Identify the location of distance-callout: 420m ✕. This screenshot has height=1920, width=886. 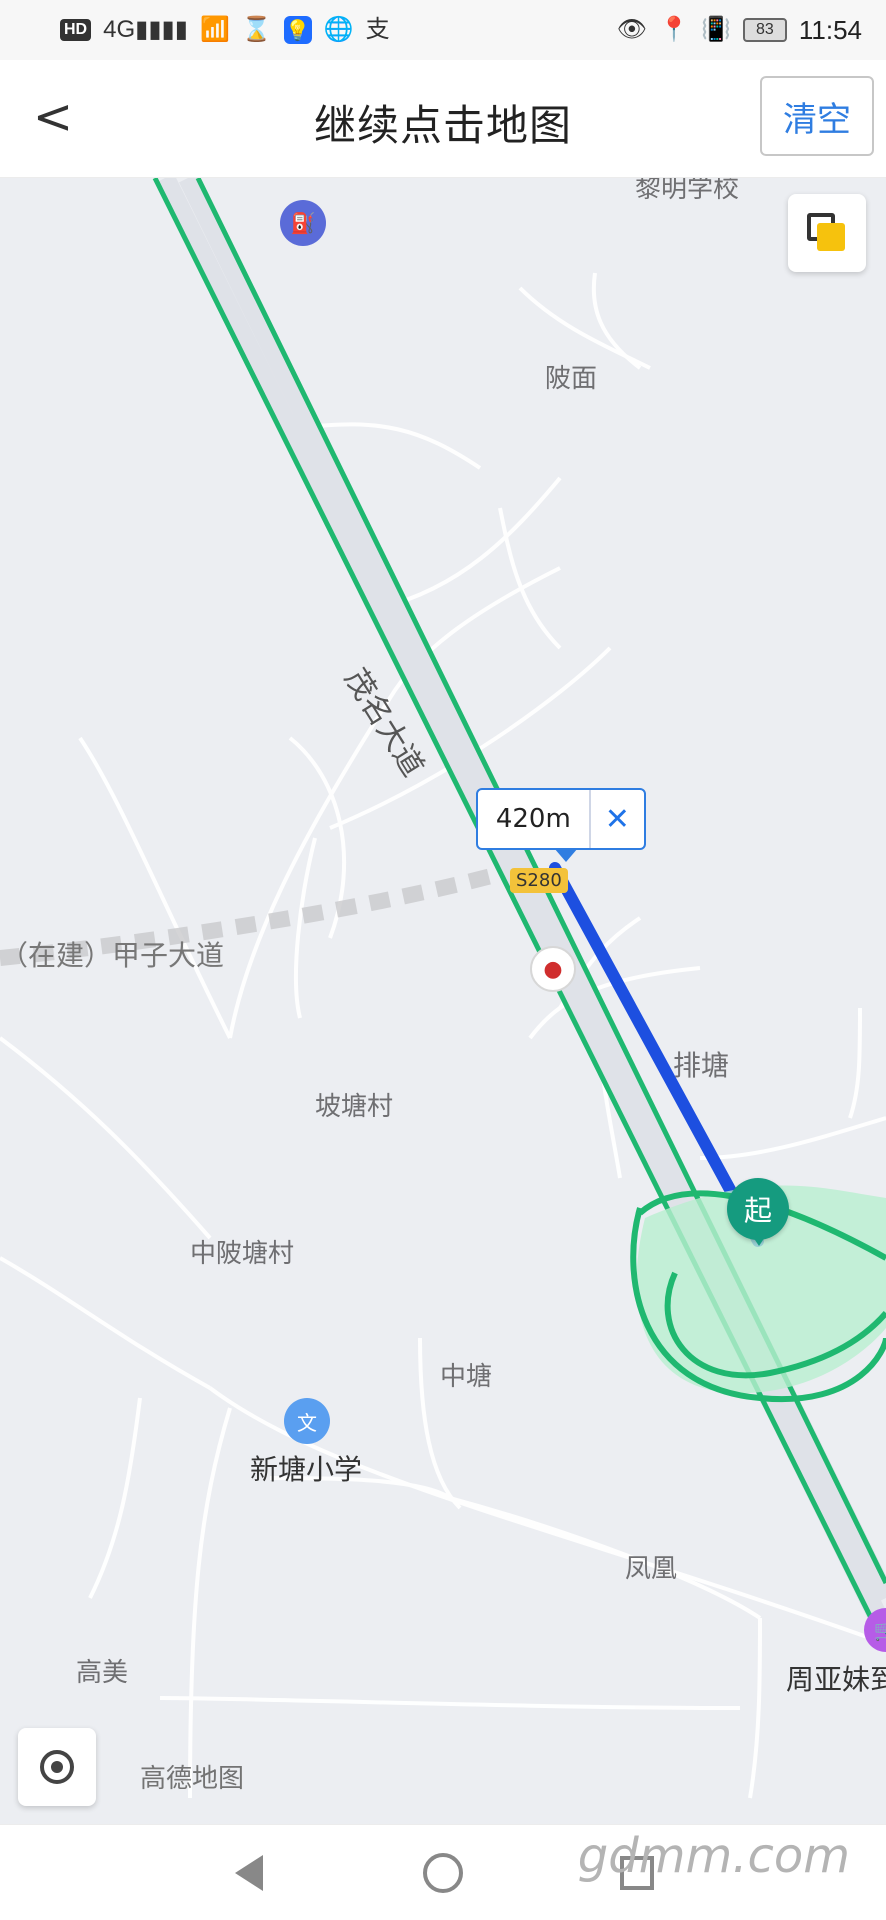
(561, 819).